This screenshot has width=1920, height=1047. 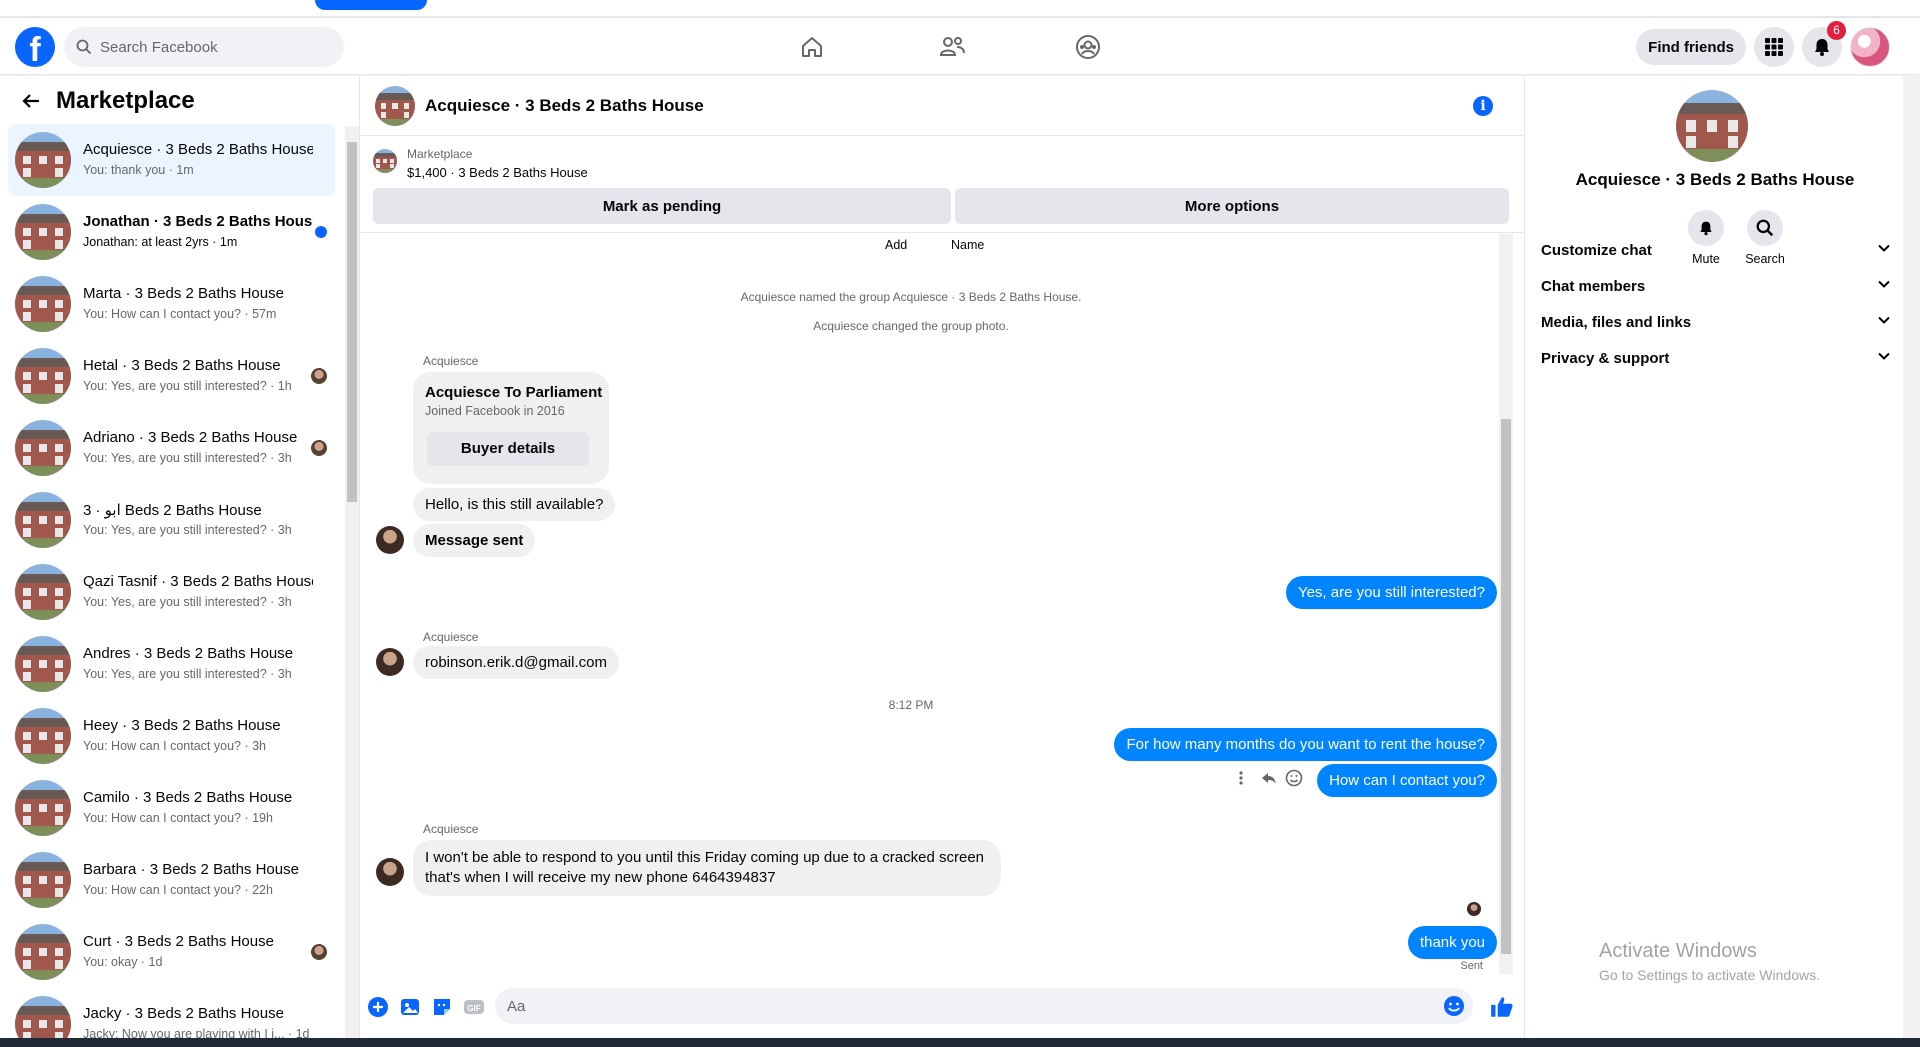 I want to click on details-row-label: Customize chat, so click(x=1596, y=250).